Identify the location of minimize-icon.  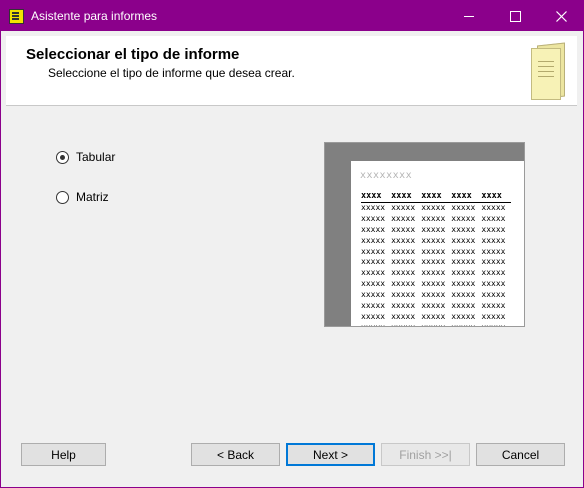
(469, 16).